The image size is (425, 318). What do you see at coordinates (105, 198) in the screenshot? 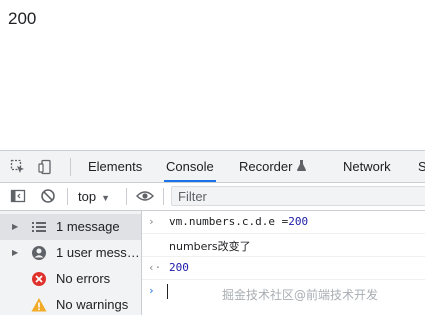
I see `dropdown-caret-icon: ▼` at bounding box center [105, 198].